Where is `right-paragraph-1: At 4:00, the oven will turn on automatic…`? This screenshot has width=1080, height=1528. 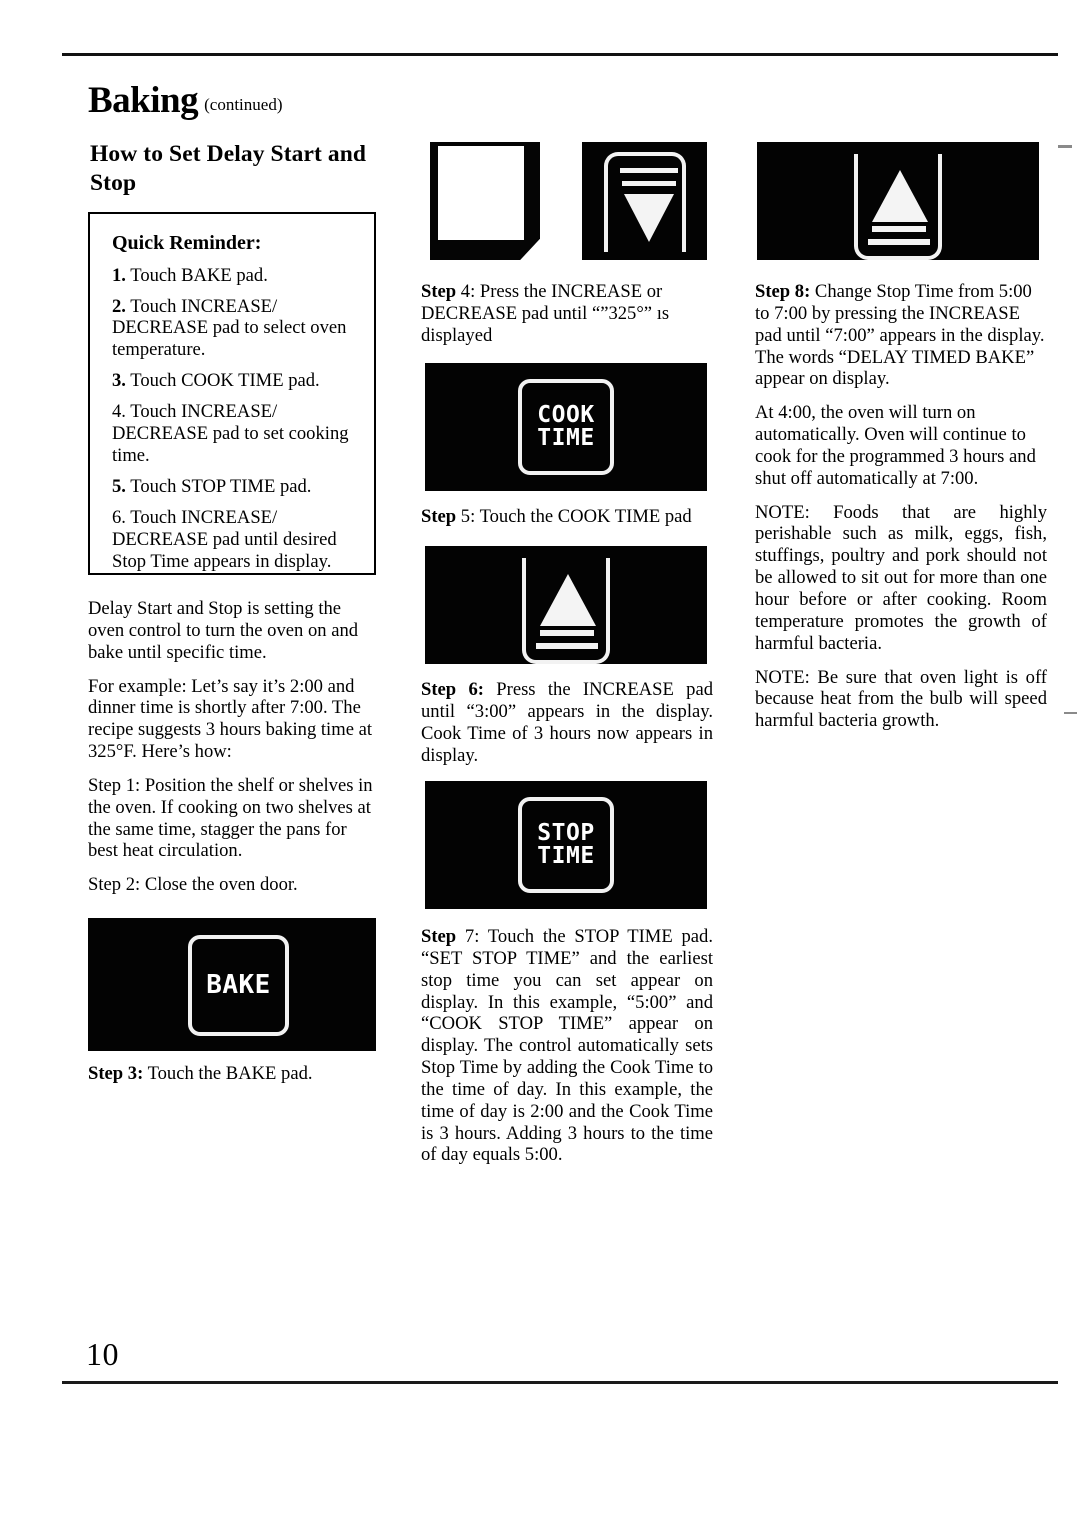
right-paragraph-1: At 4:00, the oven will turn on automatic… is located at coordinates (895, 445).